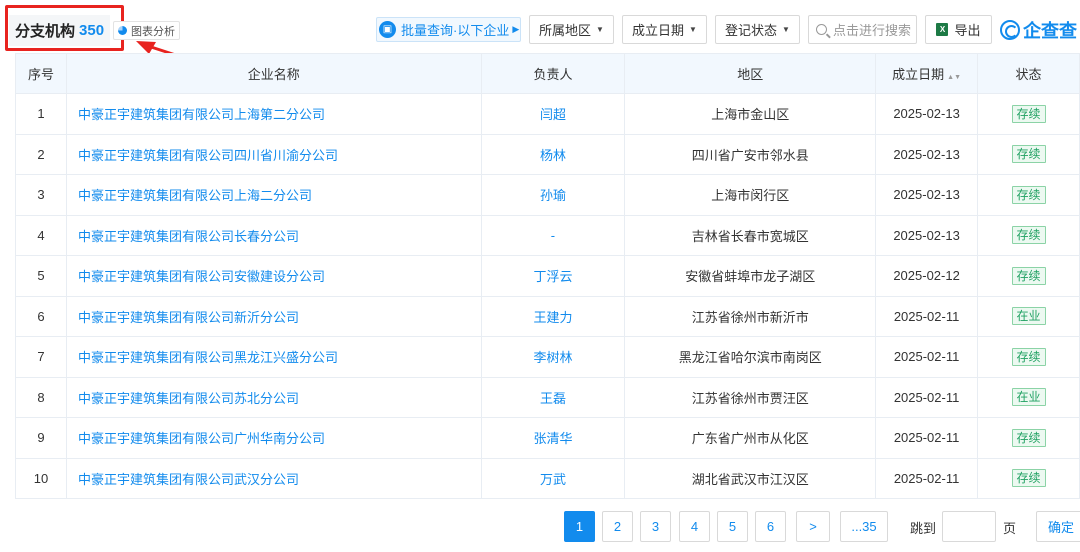  Describe the element at coordinates (41, 195) in the screenshot. I see `row-index: 3` at that location.